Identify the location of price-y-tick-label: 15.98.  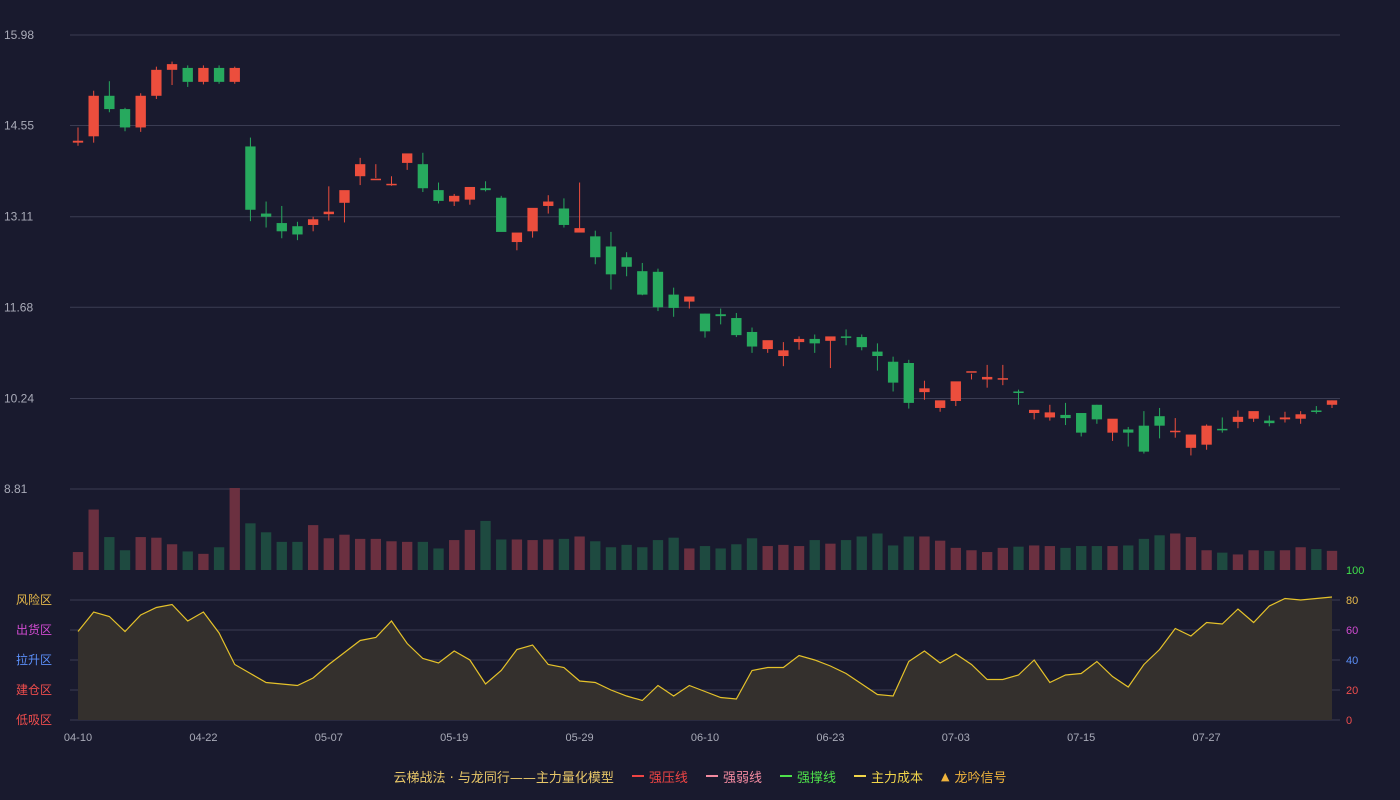
(19, 35).